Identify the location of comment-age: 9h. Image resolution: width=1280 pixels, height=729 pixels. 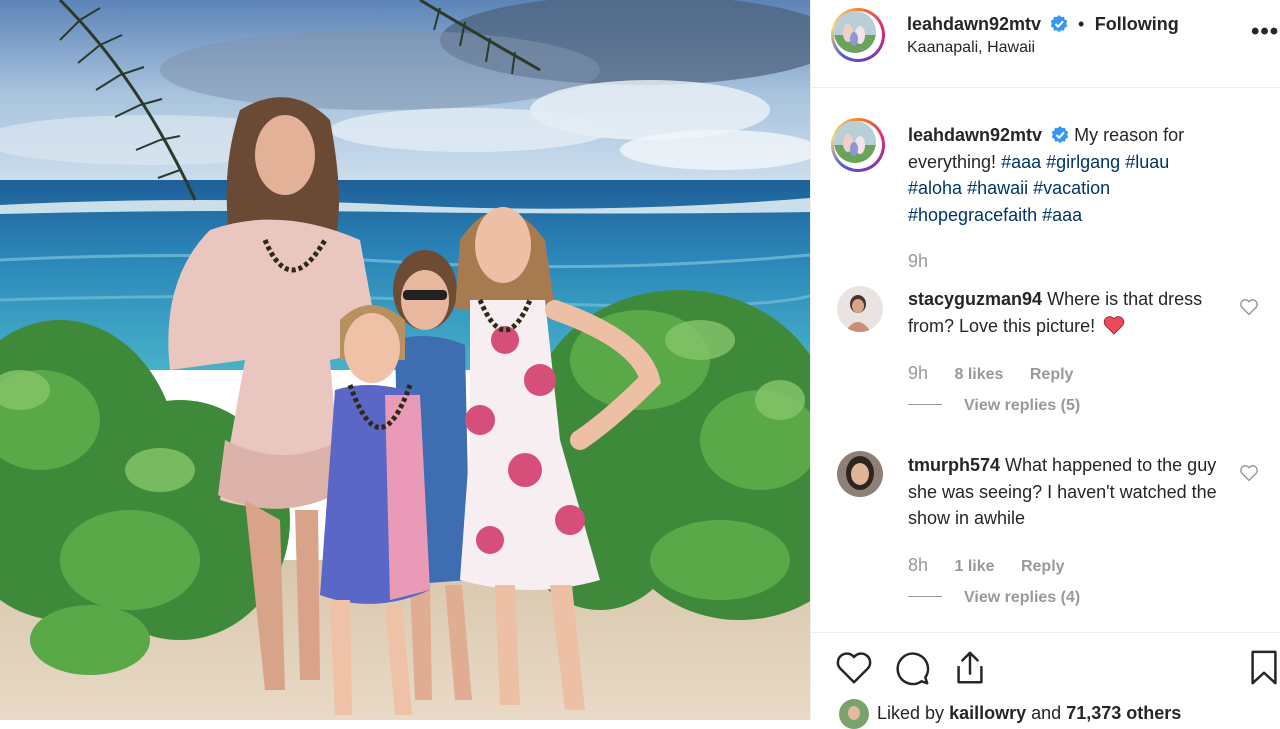
(918, 373).